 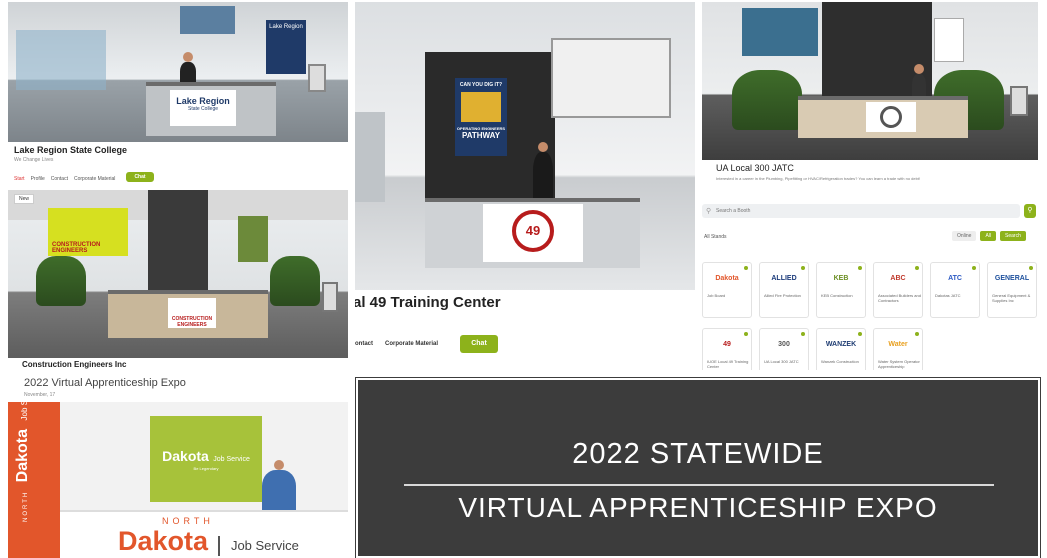 I want to click on search-button: ⚲, so click(x=1030, y=211).